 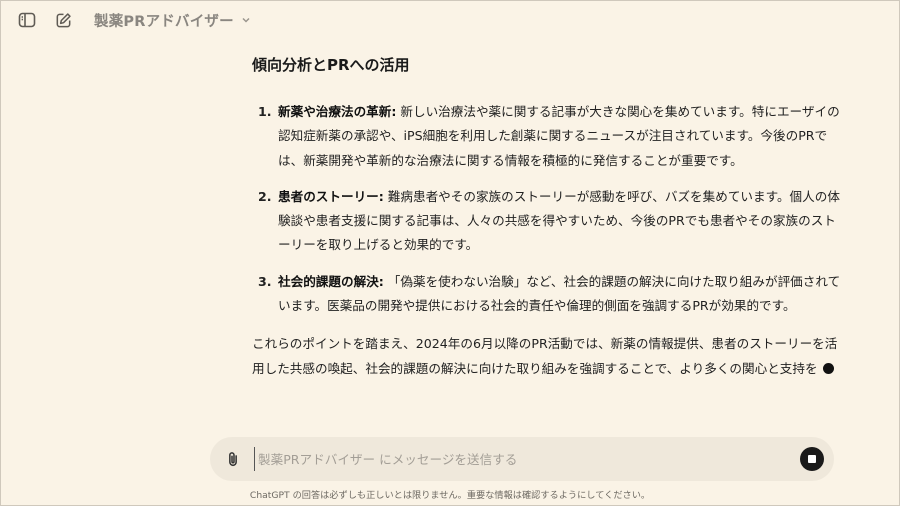 What do you see at coordinates (527, 459) in the screenshot?
I see `message-input` at bounding box center [527, 459].